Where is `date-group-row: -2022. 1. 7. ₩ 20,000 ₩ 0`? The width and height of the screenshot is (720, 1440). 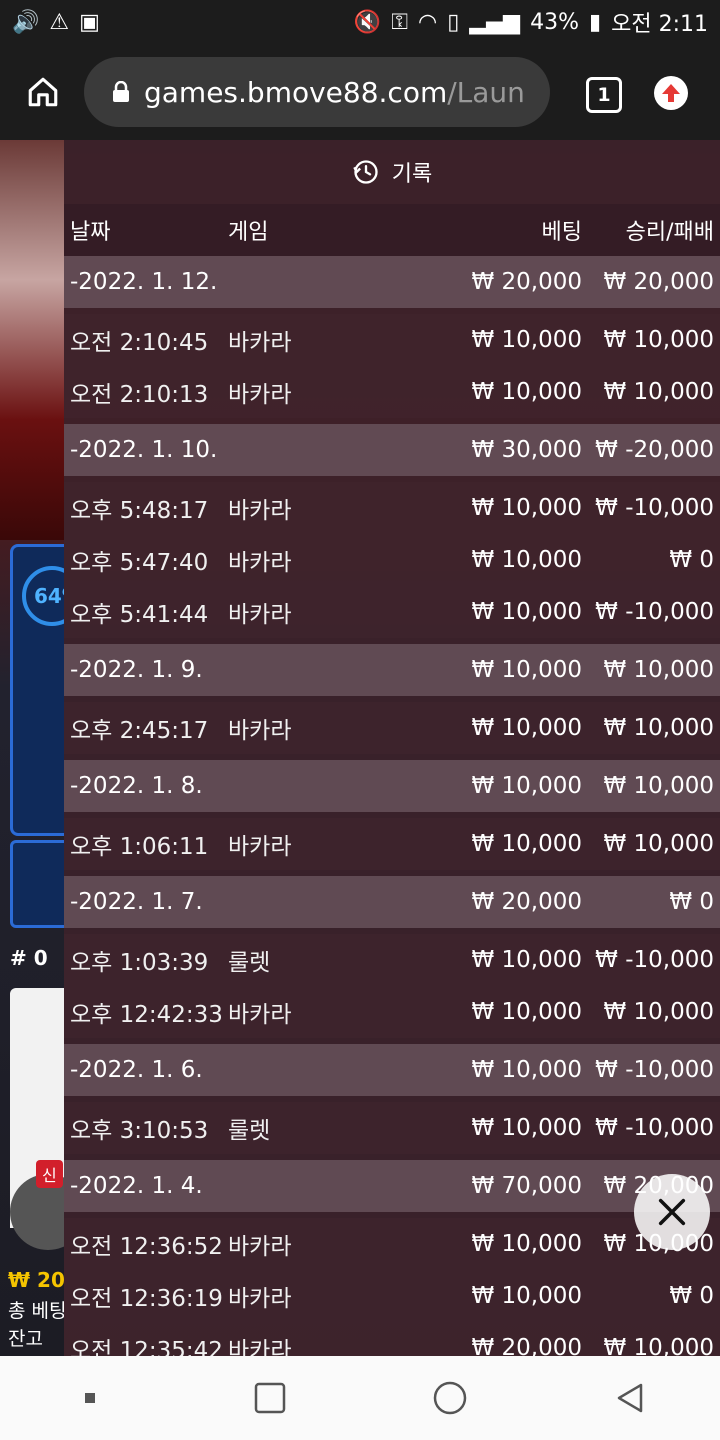
date-group-row: -2022. 1. 7. ₩ 20,000 ₩ 0 is located at coordinates (392, 902).